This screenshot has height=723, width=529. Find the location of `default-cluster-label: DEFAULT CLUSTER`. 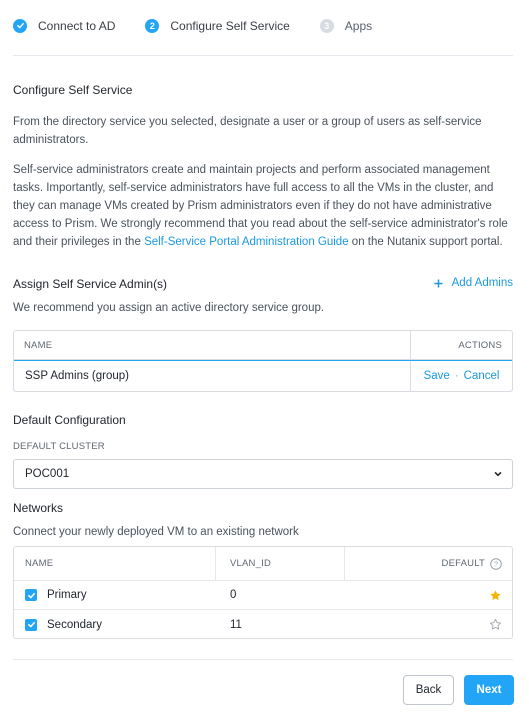

default-cluster-label: DEFAULT CLUSTER is located at coordinates (59, 446).